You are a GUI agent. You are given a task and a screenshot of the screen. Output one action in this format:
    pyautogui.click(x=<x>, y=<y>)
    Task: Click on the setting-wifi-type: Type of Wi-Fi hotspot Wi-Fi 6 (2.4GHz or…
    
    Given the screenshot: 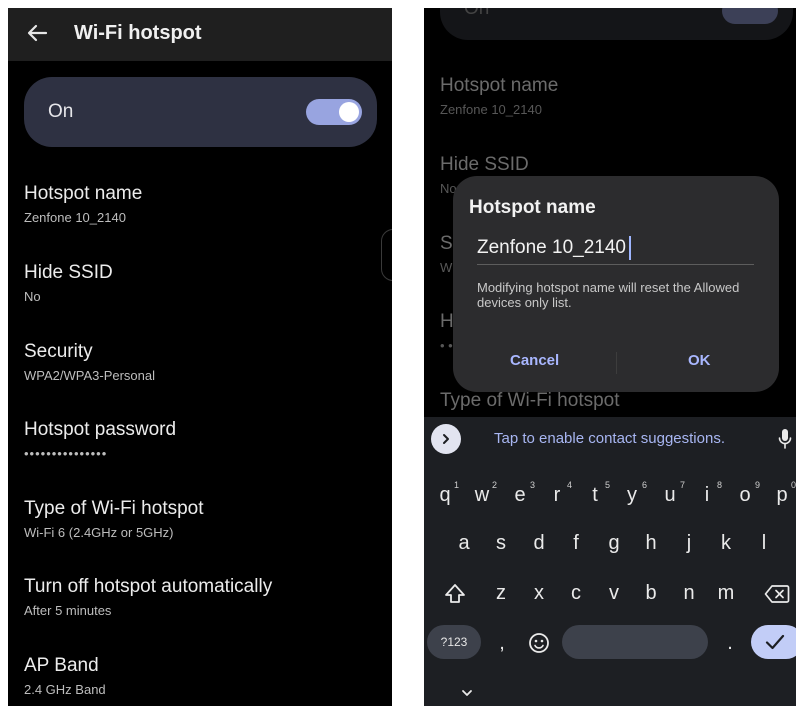 What is the action you would take?
    pyautogui.click(x=114, y=519)
    